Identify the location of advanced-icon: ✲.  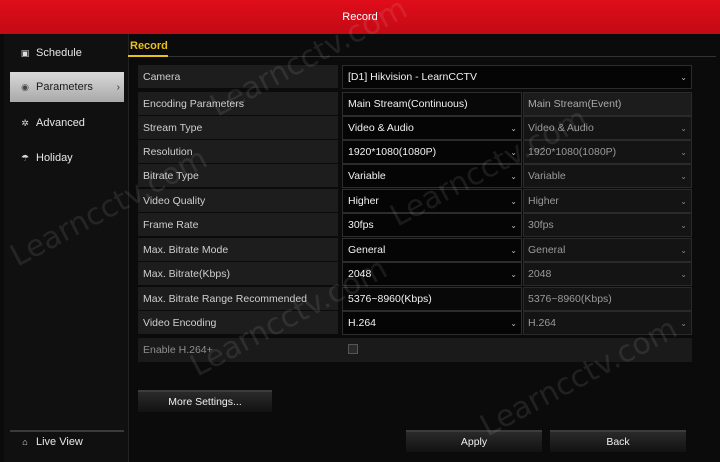
(25, 122).